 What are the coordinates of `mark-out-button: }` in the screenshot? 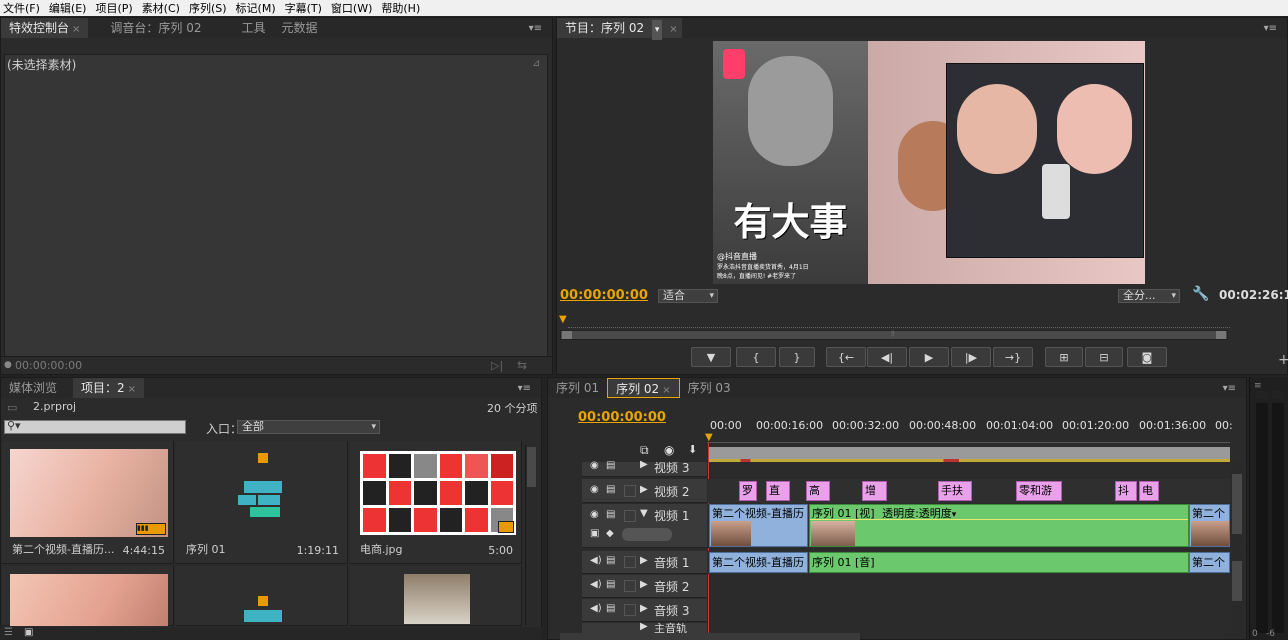 It's located at (797, 357).